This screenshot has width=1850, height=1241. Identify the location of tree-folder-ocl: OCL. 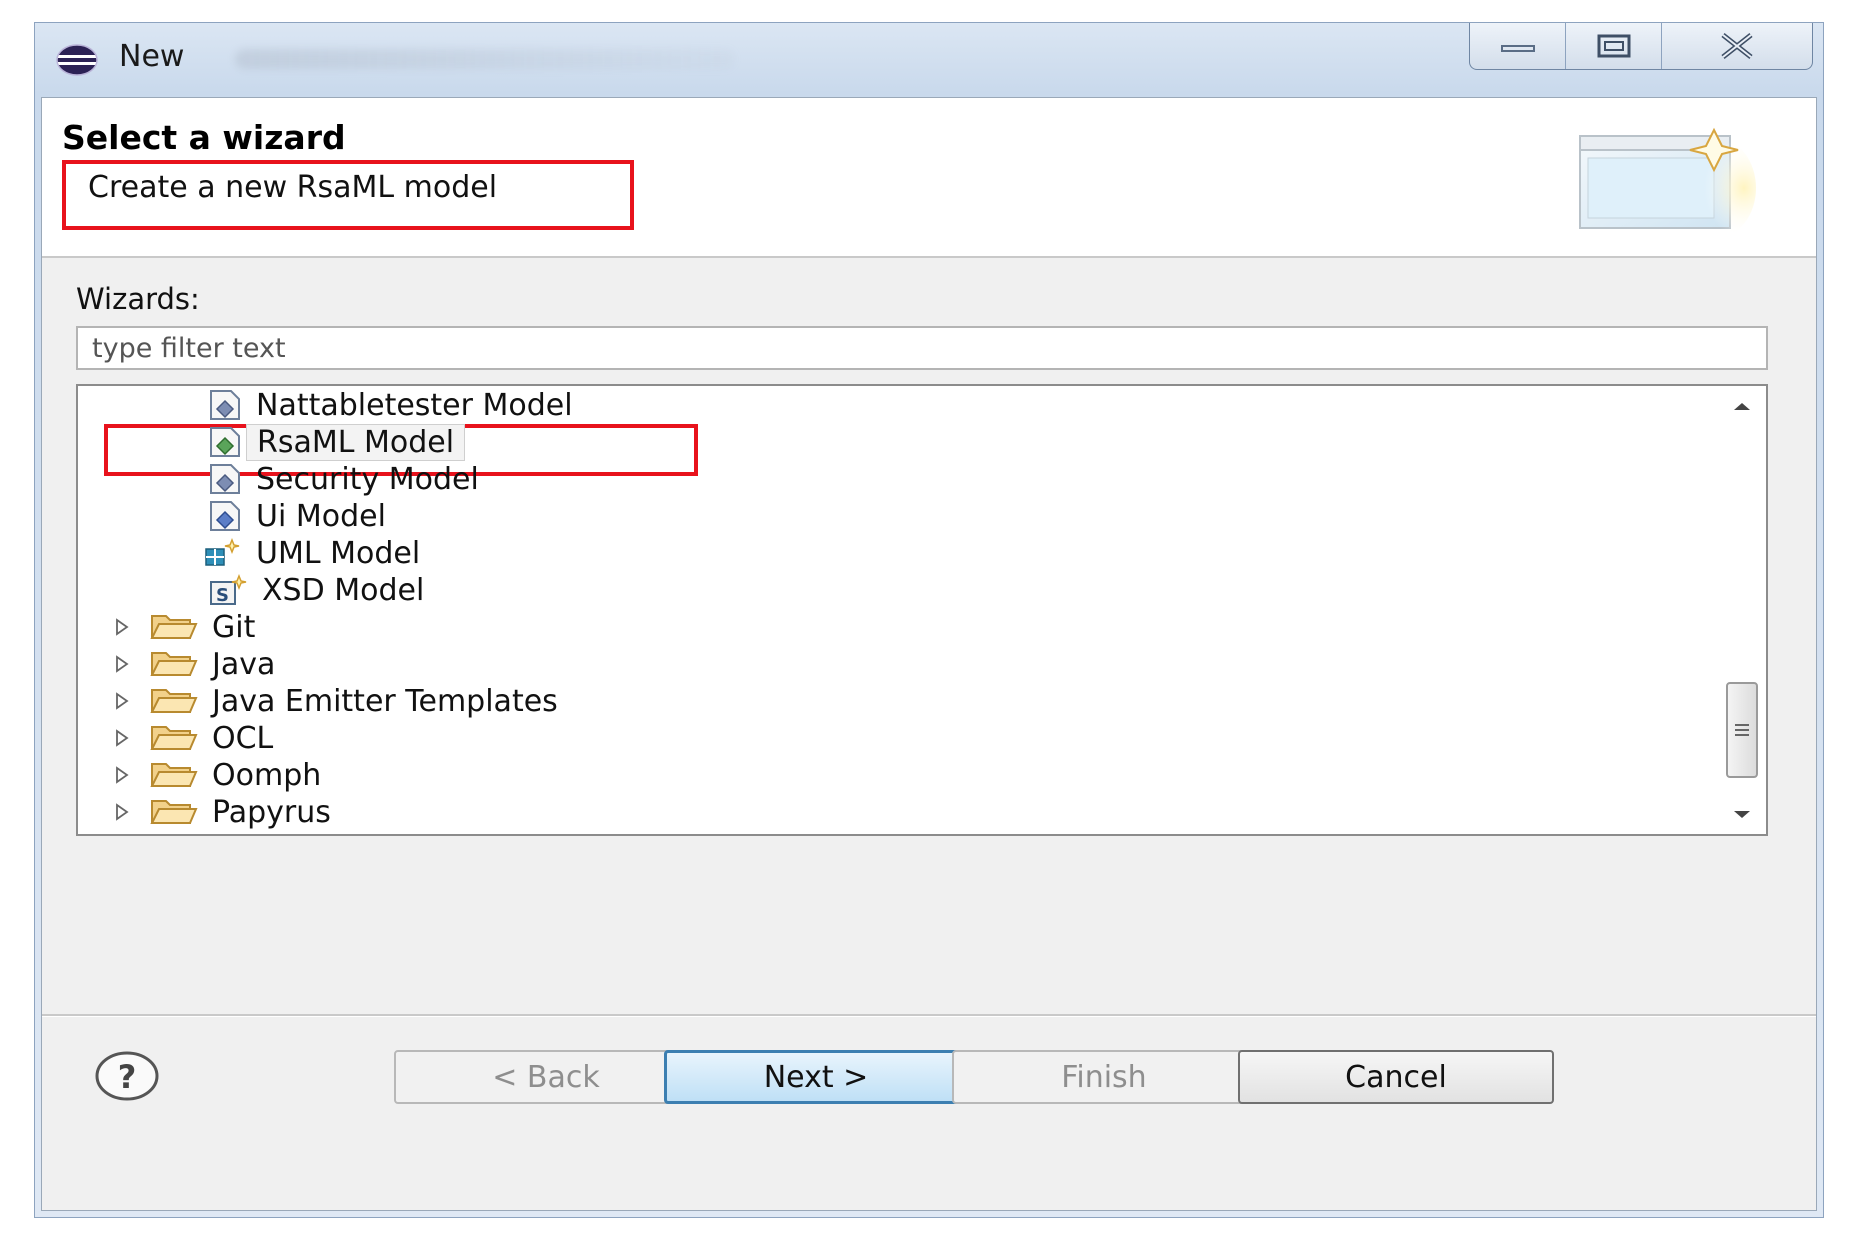
(192, 738).